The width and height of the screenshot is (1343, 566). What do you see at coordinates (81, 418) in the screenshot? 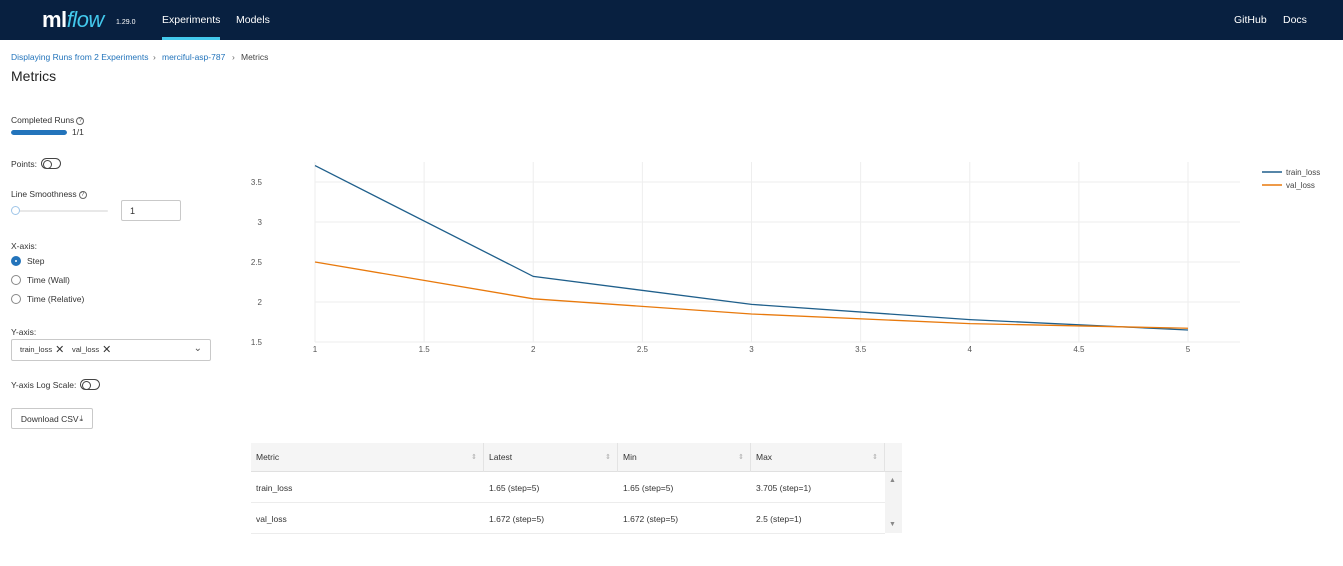
I see `download-icon: ⤓` at bounding box center [81, 418].